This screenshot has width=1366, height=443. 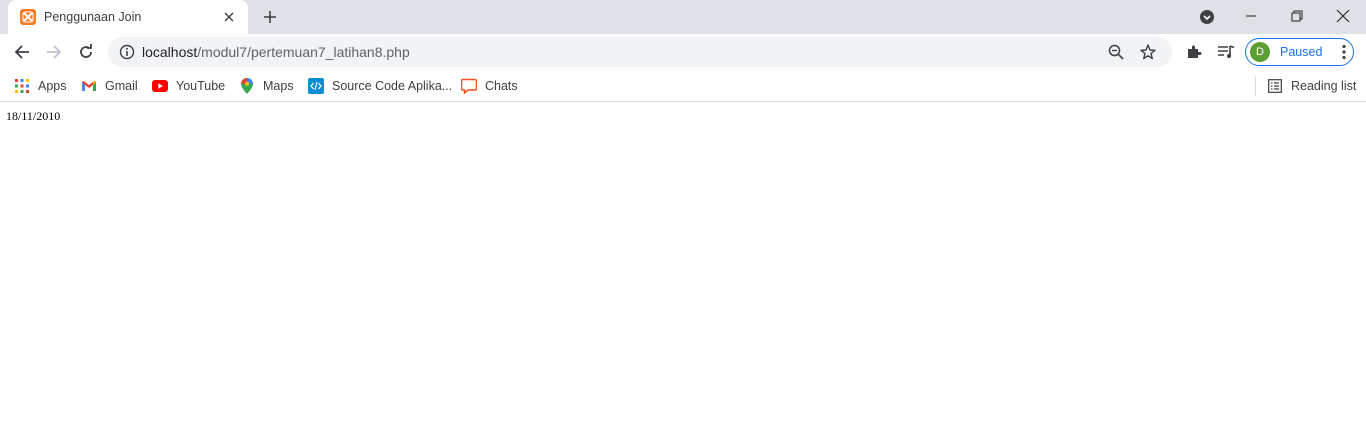 I want to click on minimize-button, so click(x=1251, y=16).